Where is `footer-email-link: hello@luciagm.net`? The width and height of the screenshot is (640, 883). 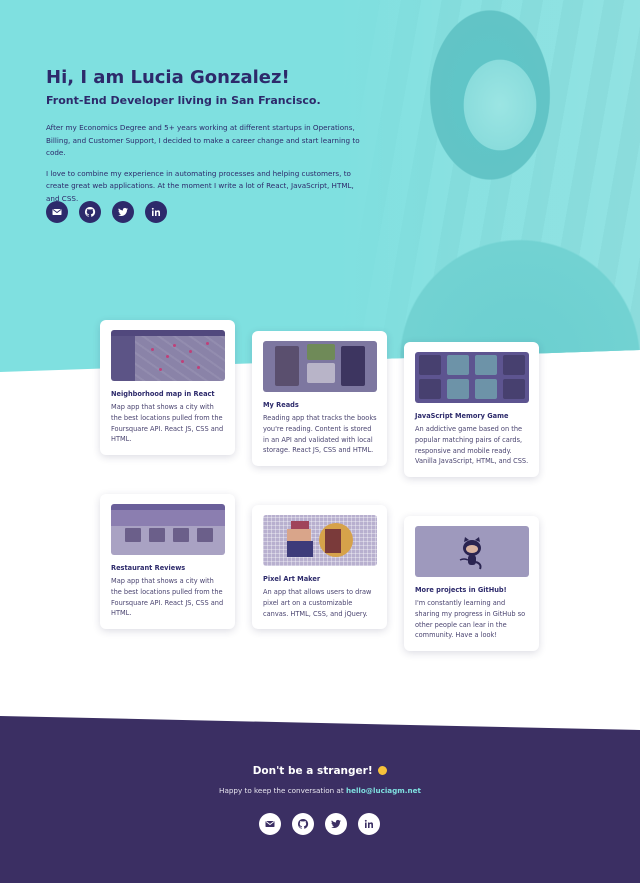 footer-email-link: hello@luciagm.net is located at coordinates (383, 790).